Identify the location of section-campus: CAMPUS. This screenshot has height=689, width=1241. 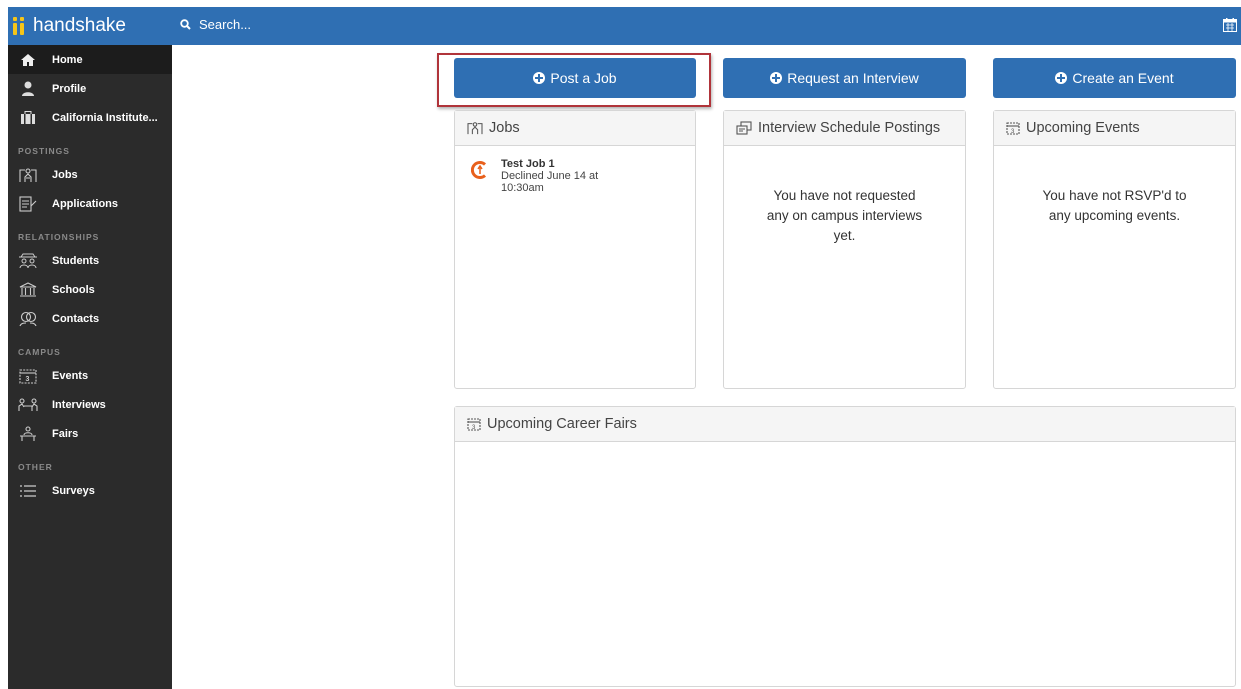
(39, 352).